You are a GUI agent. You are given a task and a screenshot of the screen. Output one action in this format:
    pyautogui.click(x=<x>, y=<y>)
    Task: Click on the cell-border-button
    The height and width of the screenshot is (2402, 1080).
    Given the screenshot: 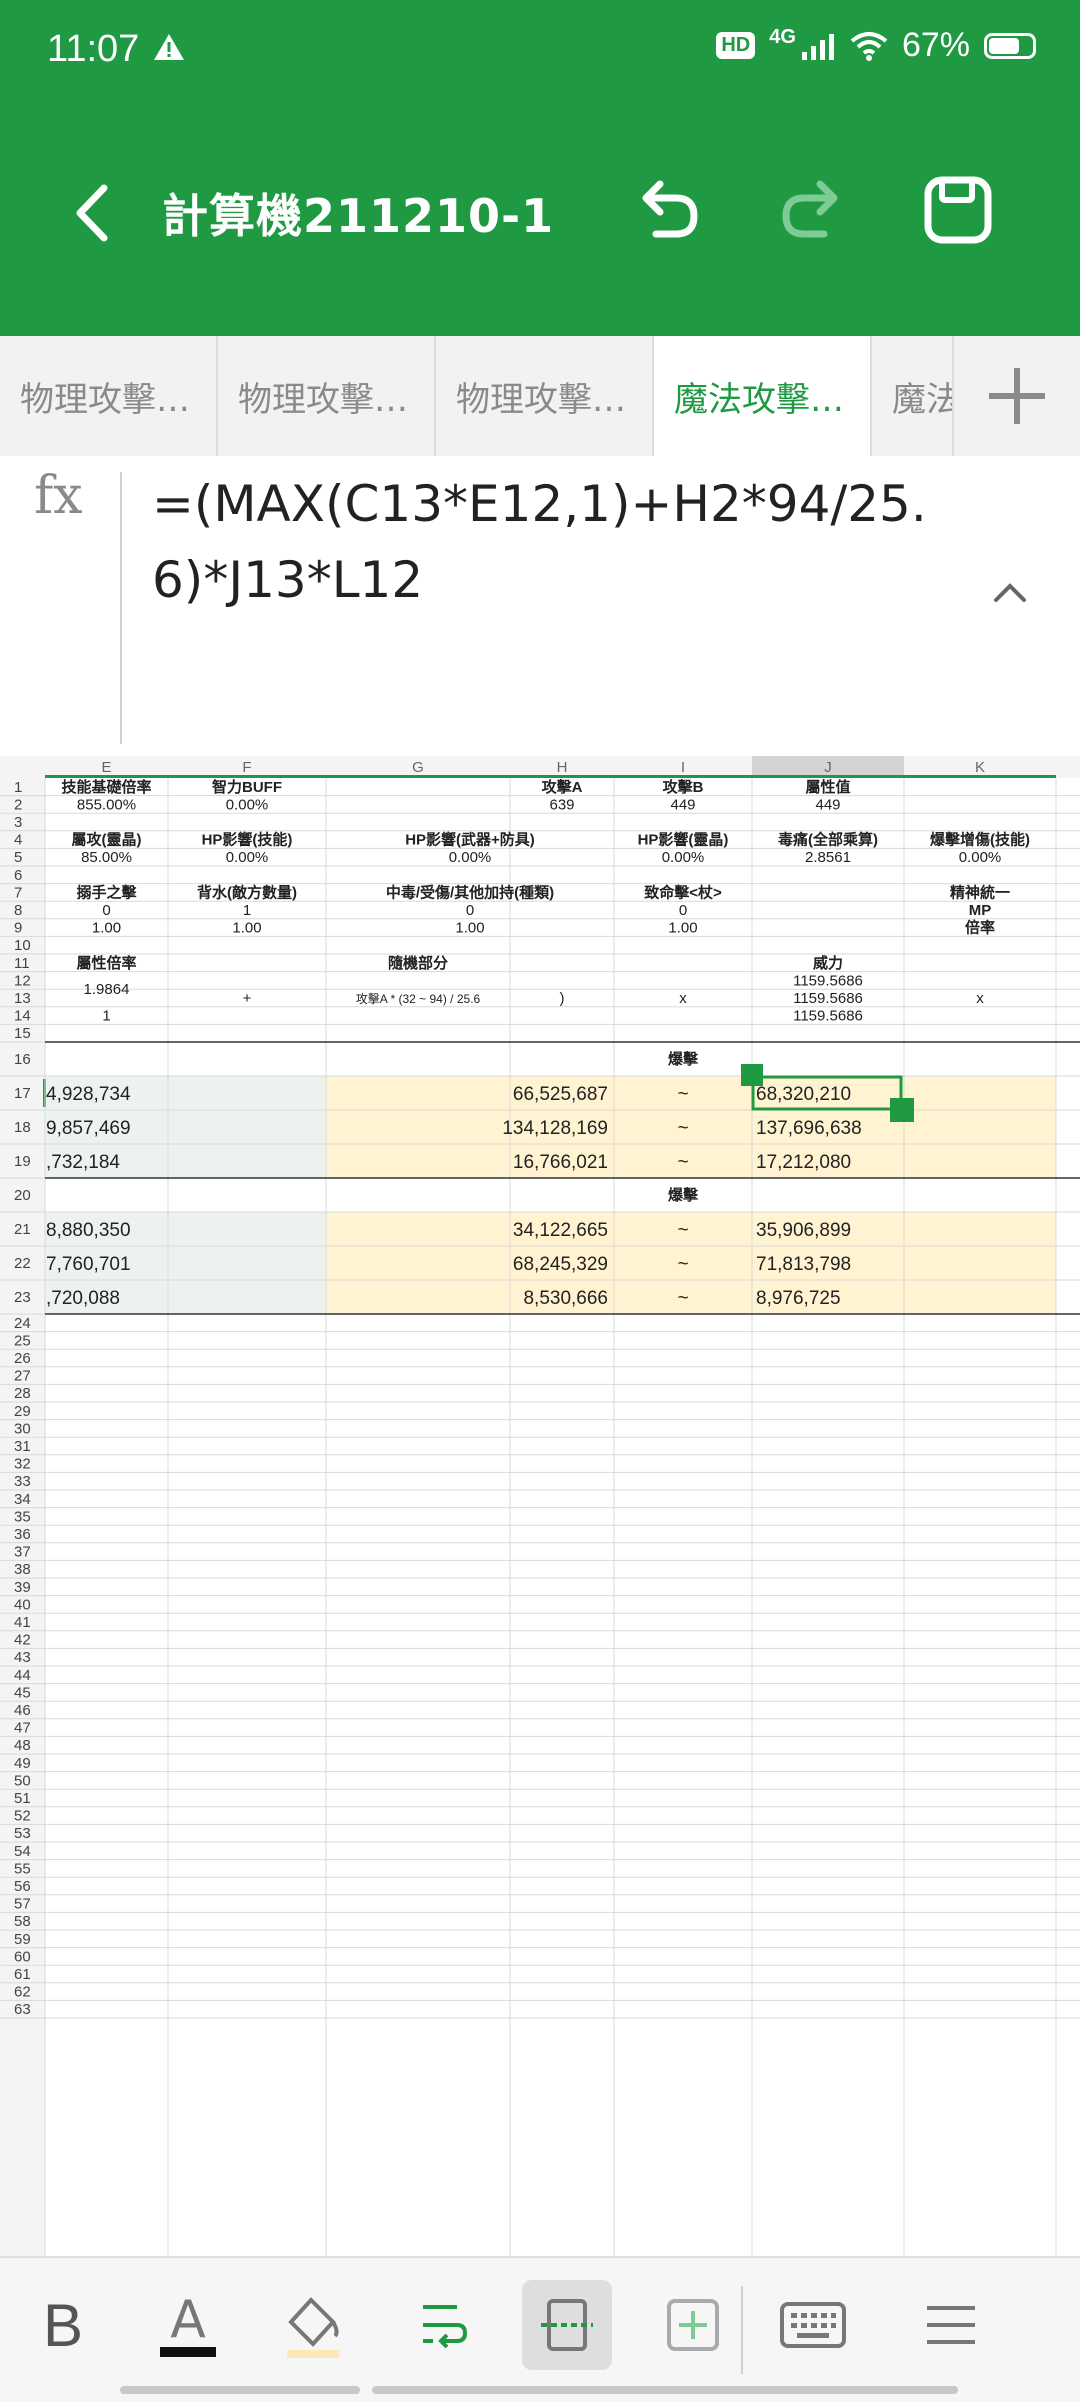 What is the action you would take?
    pyautogui.click(x=567, y=2325)
    